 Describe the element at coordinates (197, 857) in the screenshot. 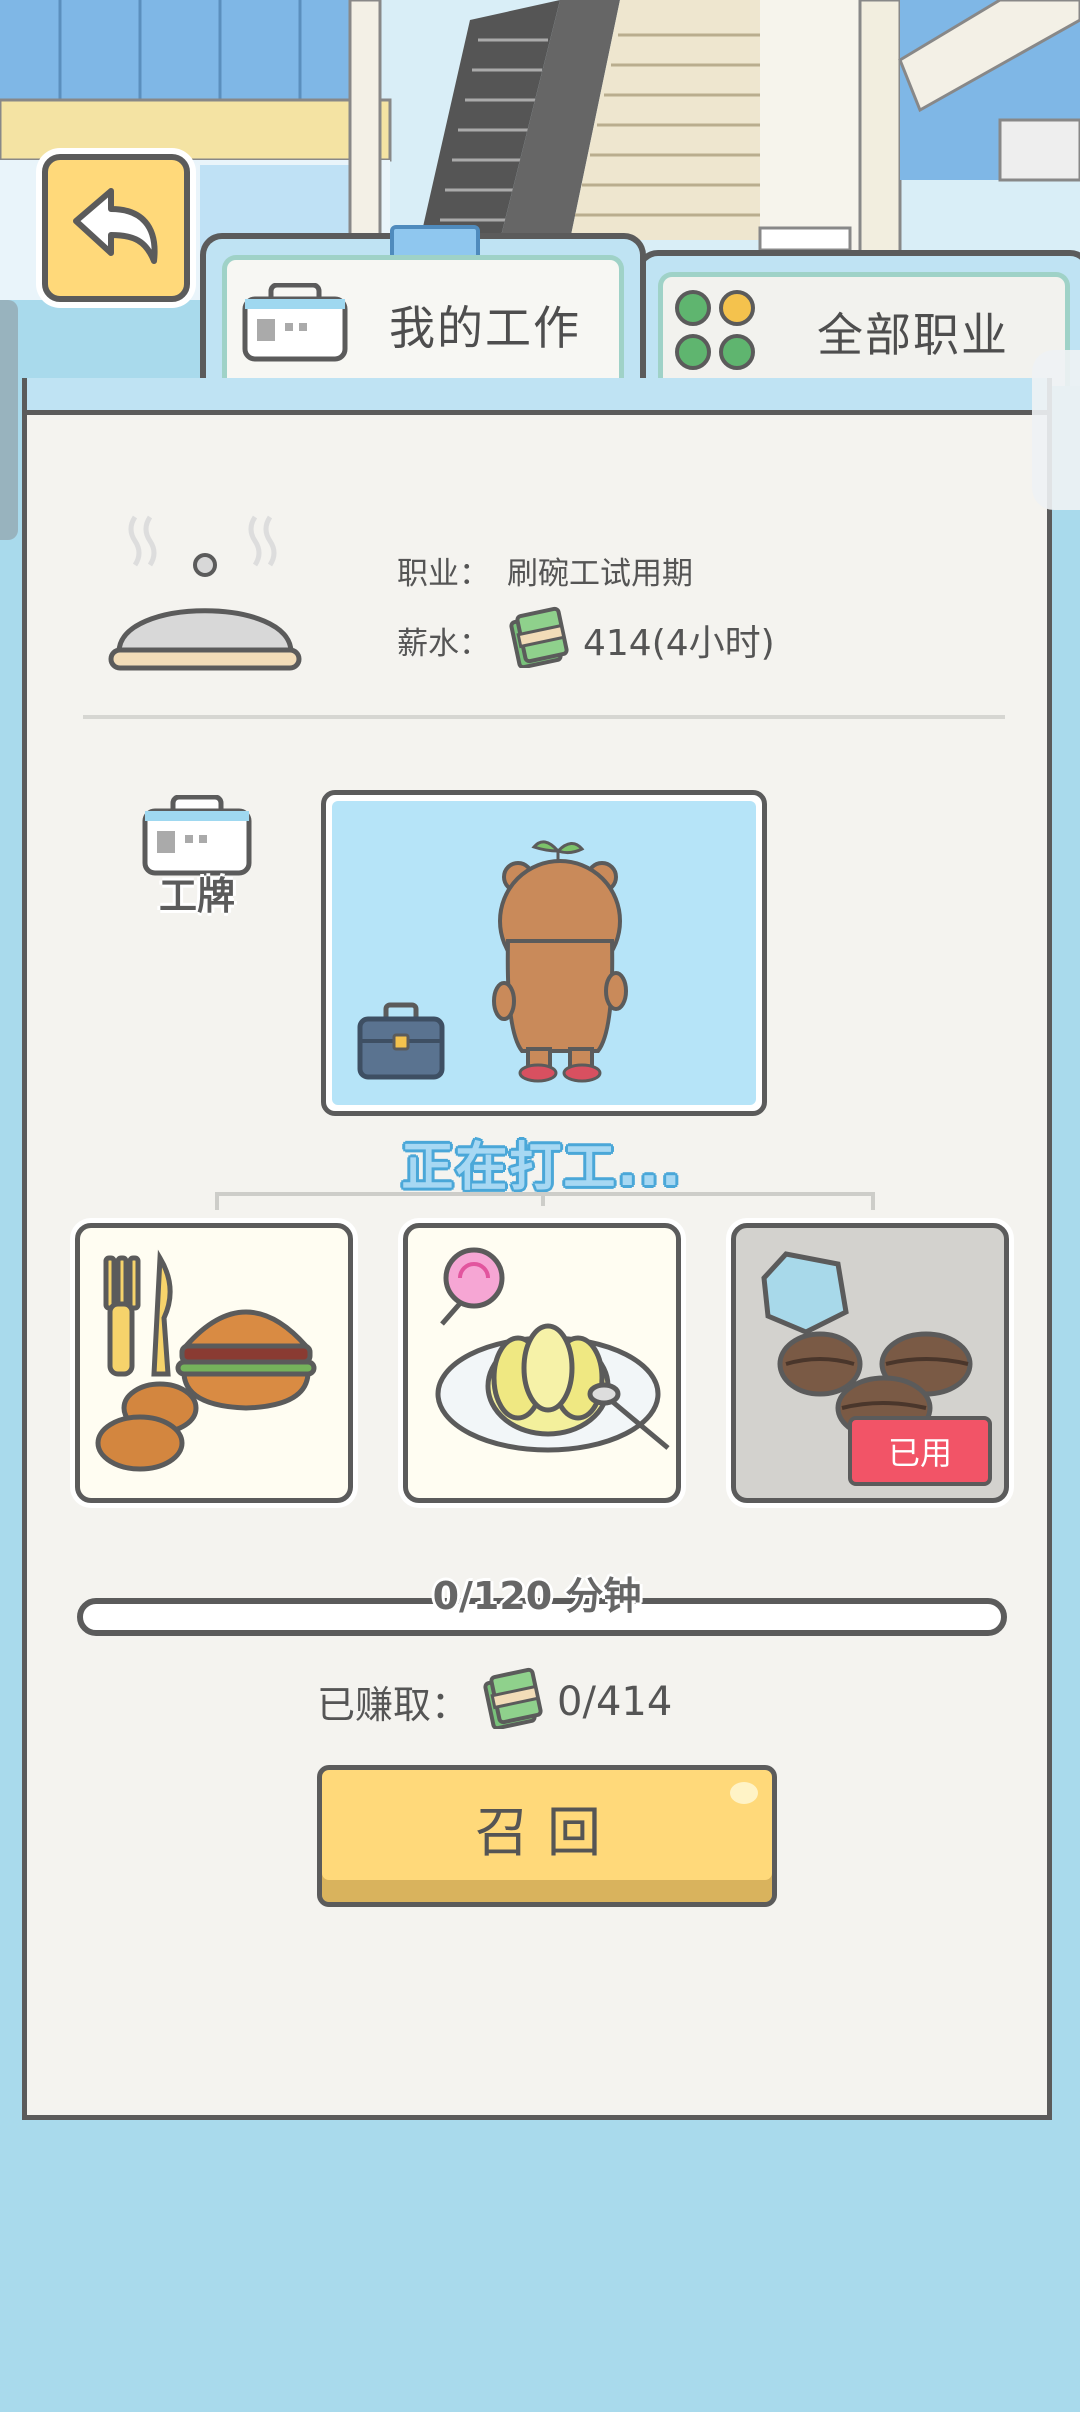

I see `work-badge: 工牌` at that location.